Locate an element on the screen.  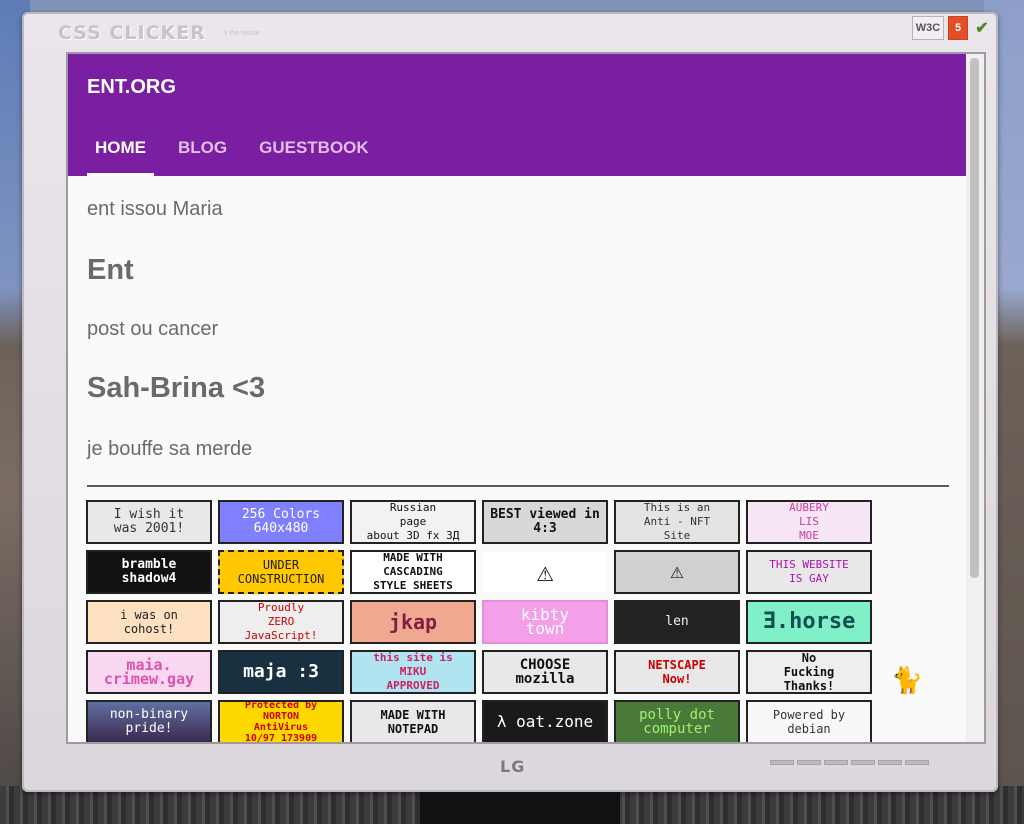
tab-blog: BLOG is located at coordinates (202, 157).